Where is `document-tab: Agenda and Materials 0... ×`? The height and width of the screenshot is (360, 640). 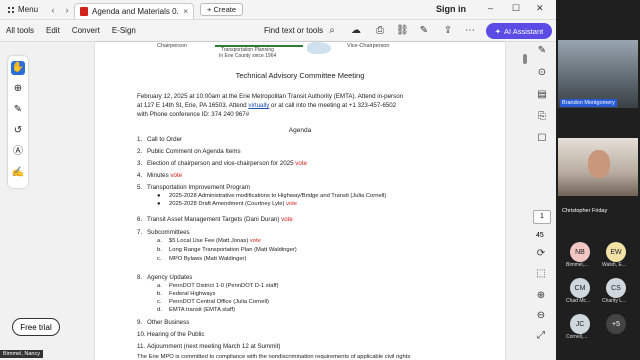
document-tab: Agenda and Materials 0... × is located at coordinates (134, 10).